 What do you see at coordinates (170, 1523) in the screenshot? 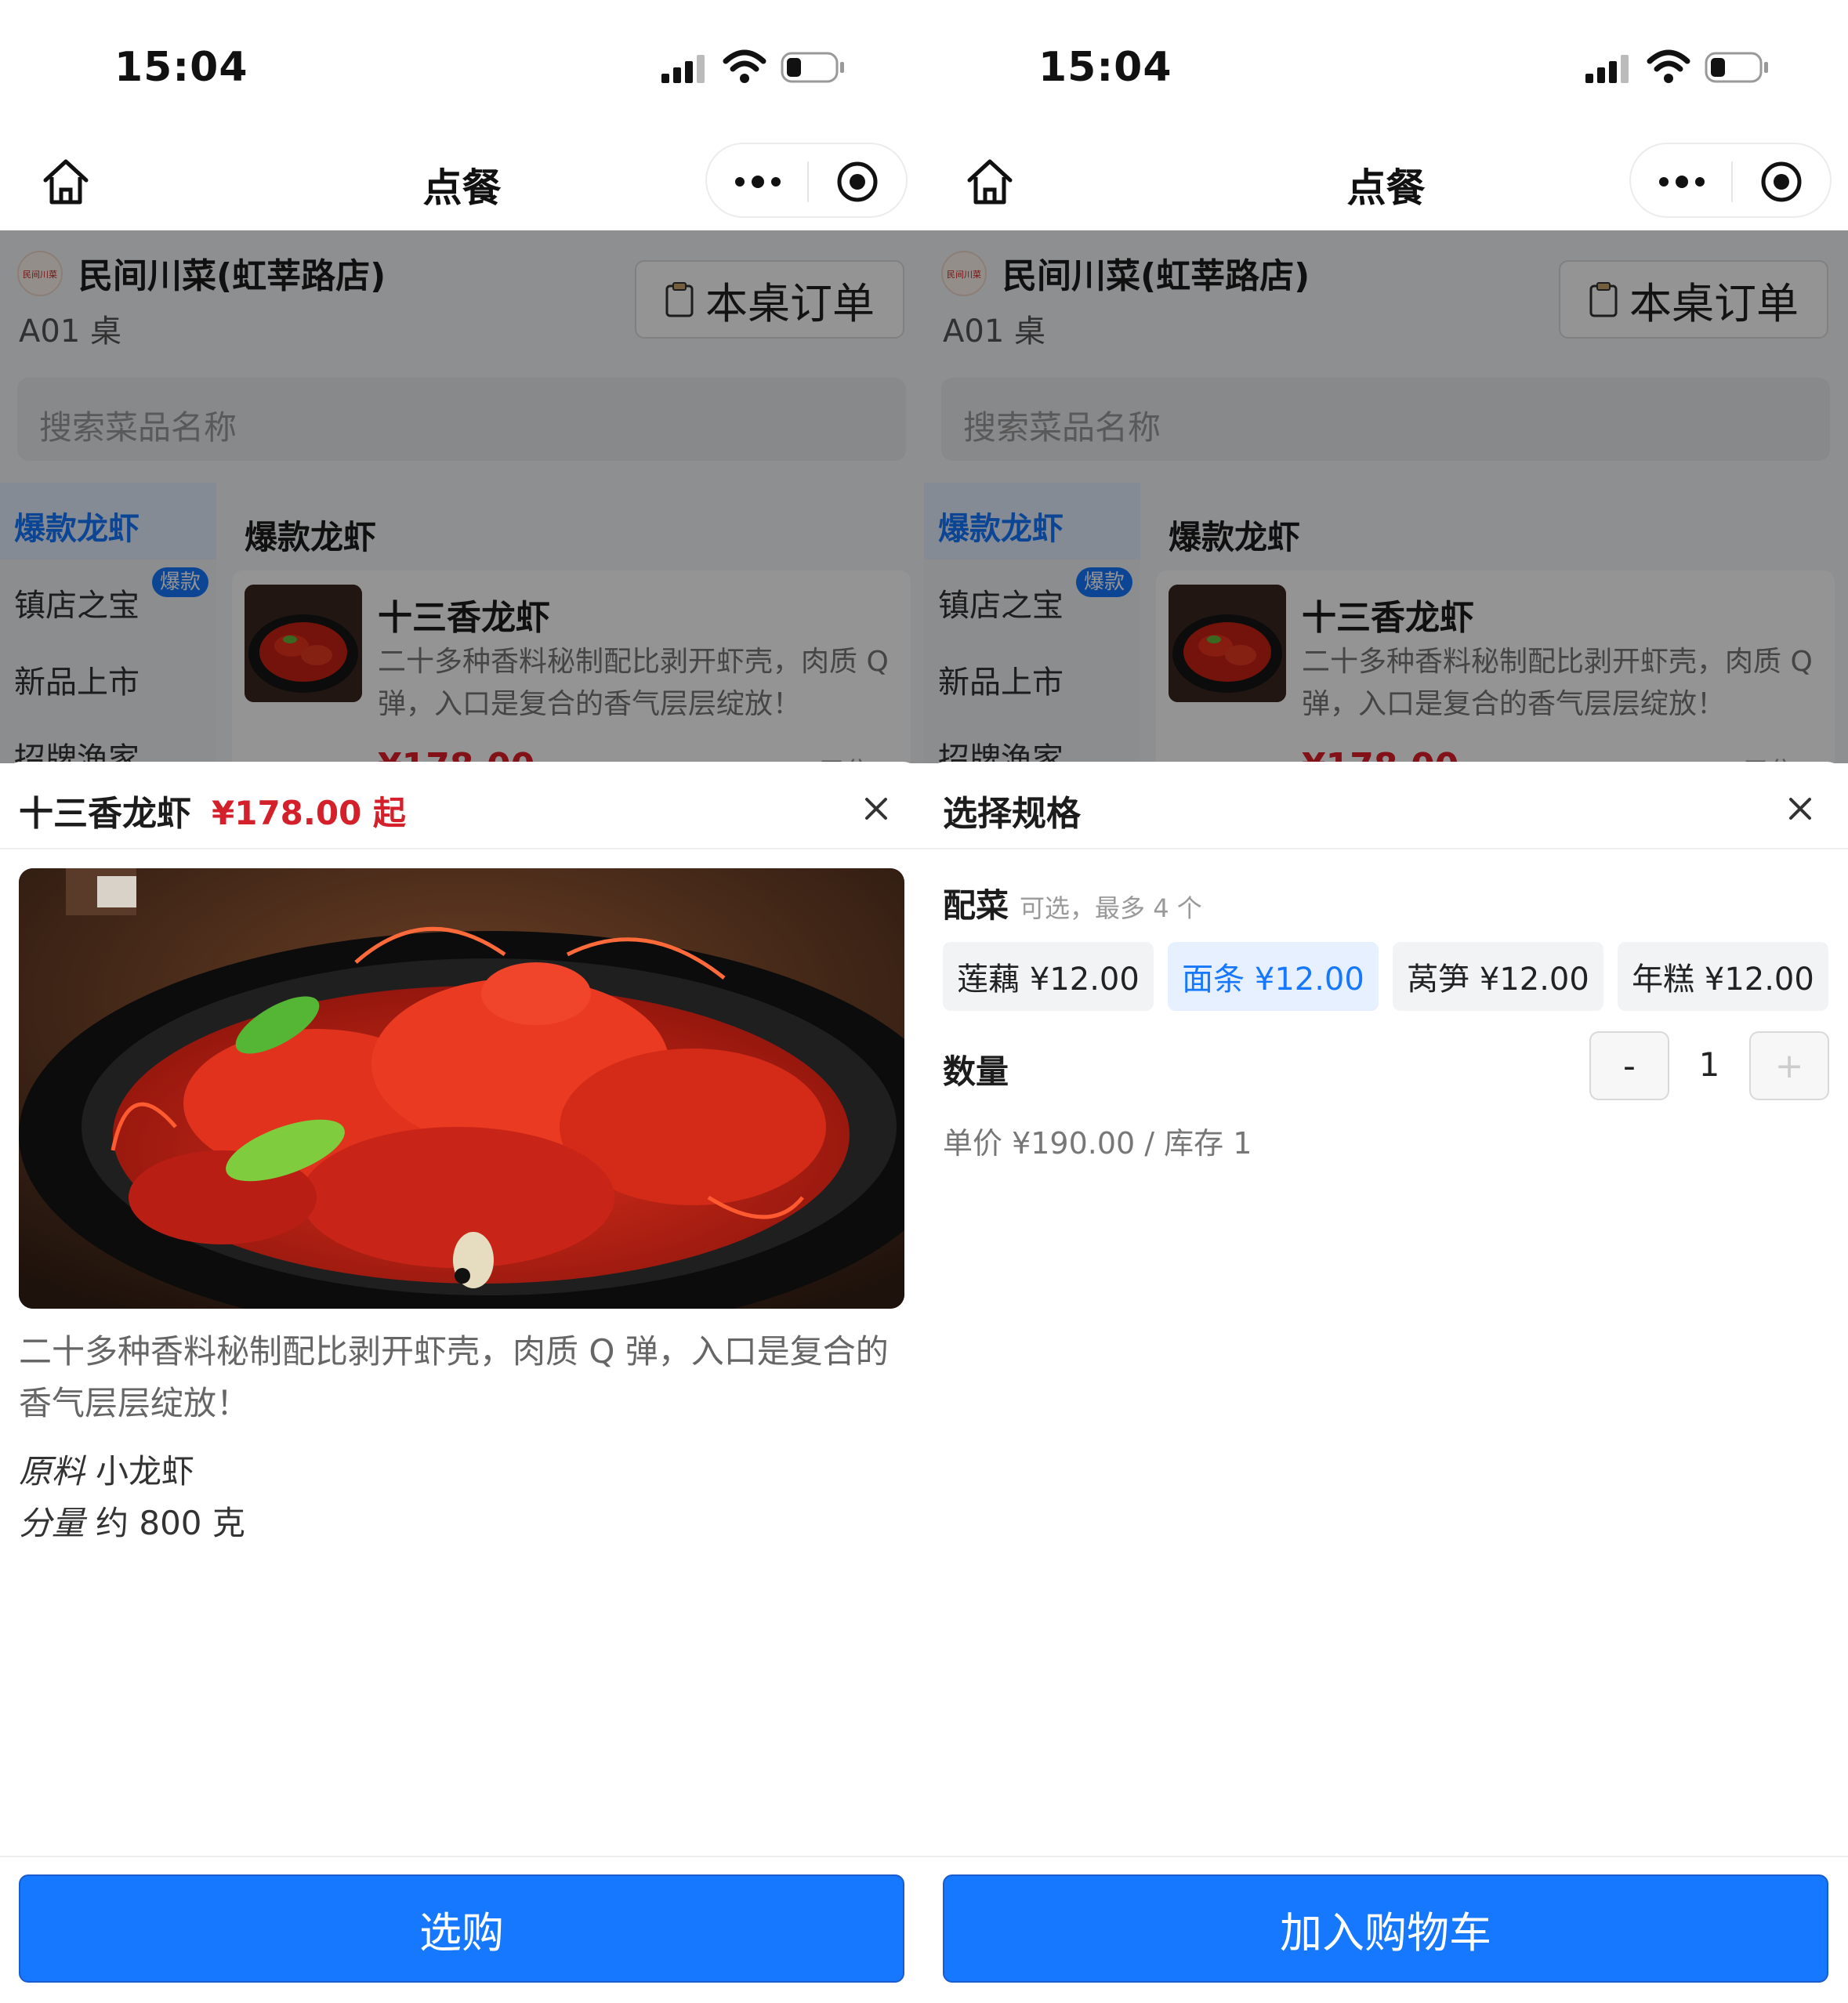
I see `spec-value: 约 800 克` at bounding box center [170, 1523].